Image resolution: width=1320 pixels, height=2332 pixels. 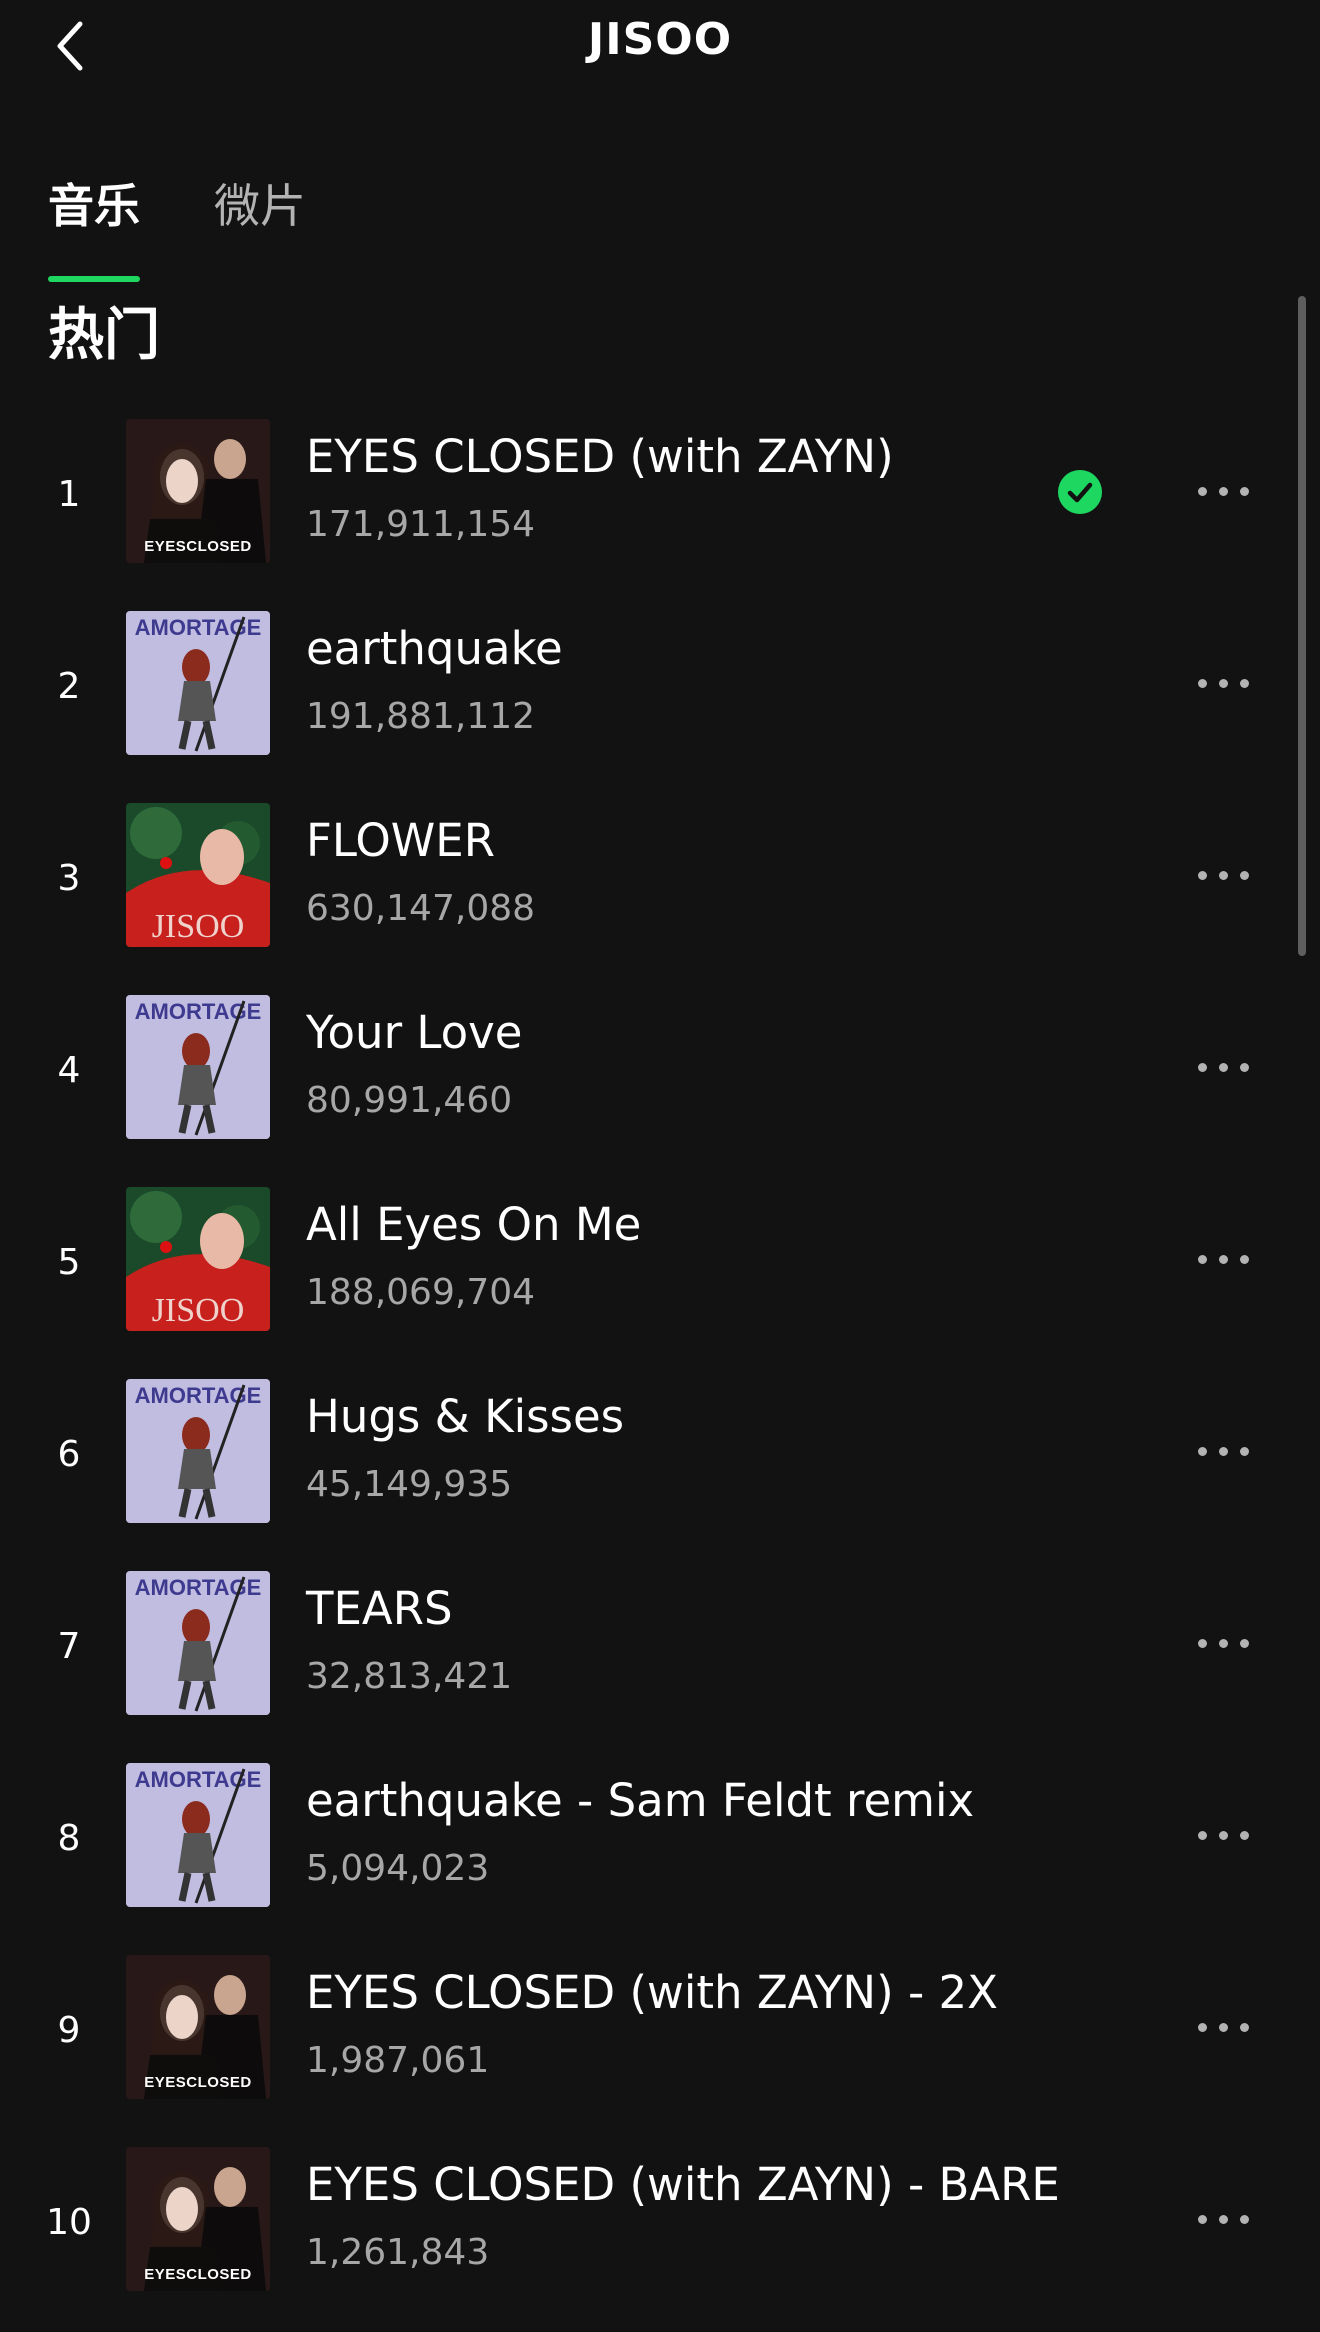 What do you see at coordinates (409, 1484) in the screenshot?
I see `track-play-count: 45,149,935` at bounding box center [409, 1484].